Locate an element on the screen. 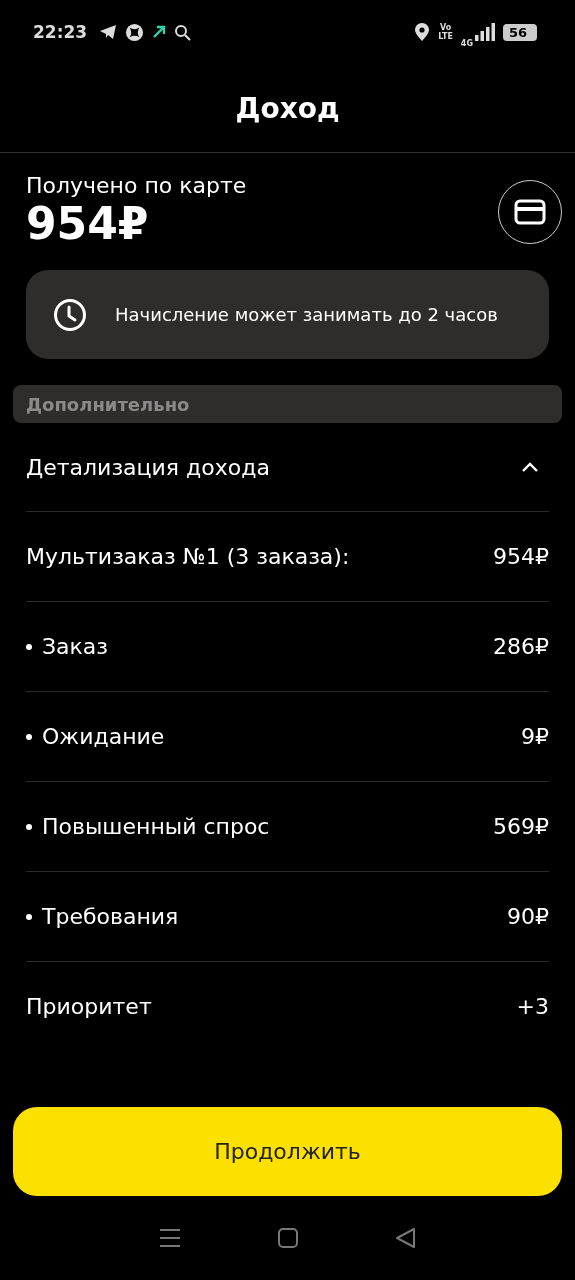 The width and height of the screenshot is (575, 1280). app-icon is located at coordinates (135, 32).